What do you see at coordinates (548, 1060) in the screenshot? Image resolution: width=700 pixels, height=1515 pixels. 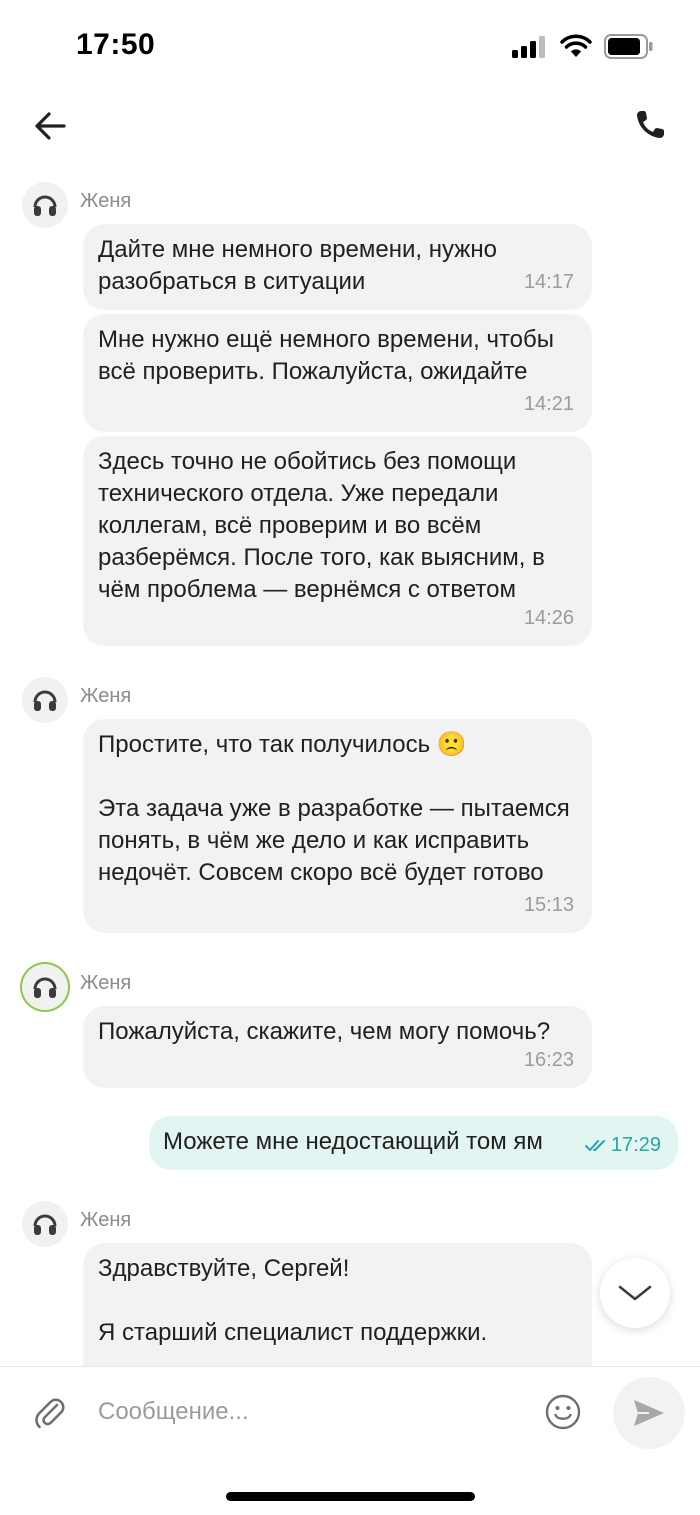 I see `message-time: 16:23` at bounding box center [548, 1060].